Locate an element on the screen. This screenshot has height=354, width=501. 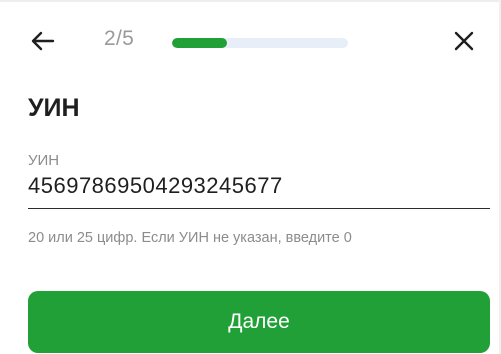
header: 2/5 is located at coordinates (250, 44).